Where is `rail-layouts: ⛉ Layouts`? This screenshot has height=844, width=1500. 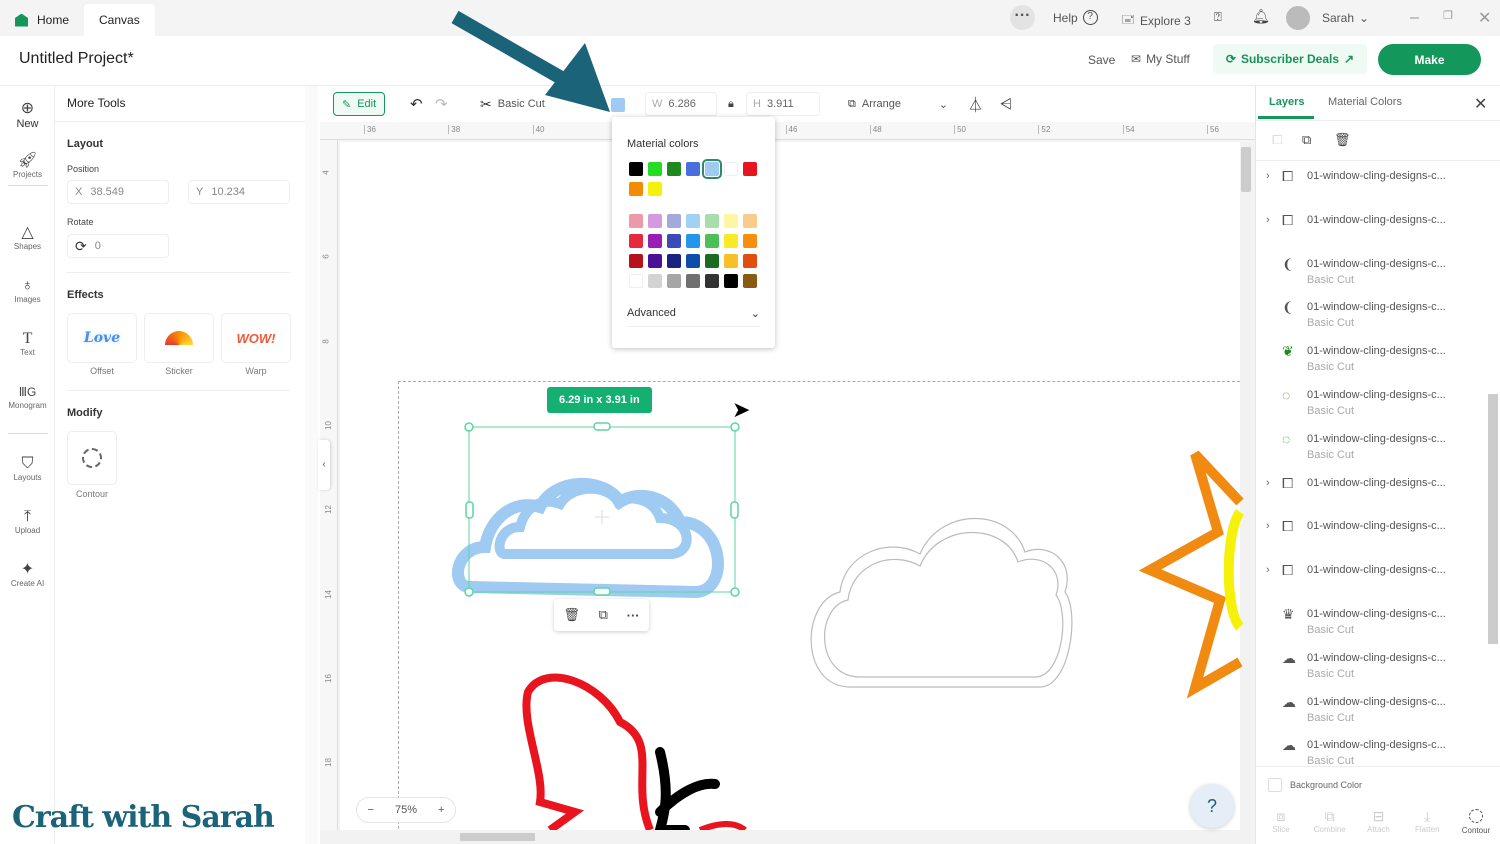
rail-layouts: ⛉ Layouts is located at coordinates (27, 468).